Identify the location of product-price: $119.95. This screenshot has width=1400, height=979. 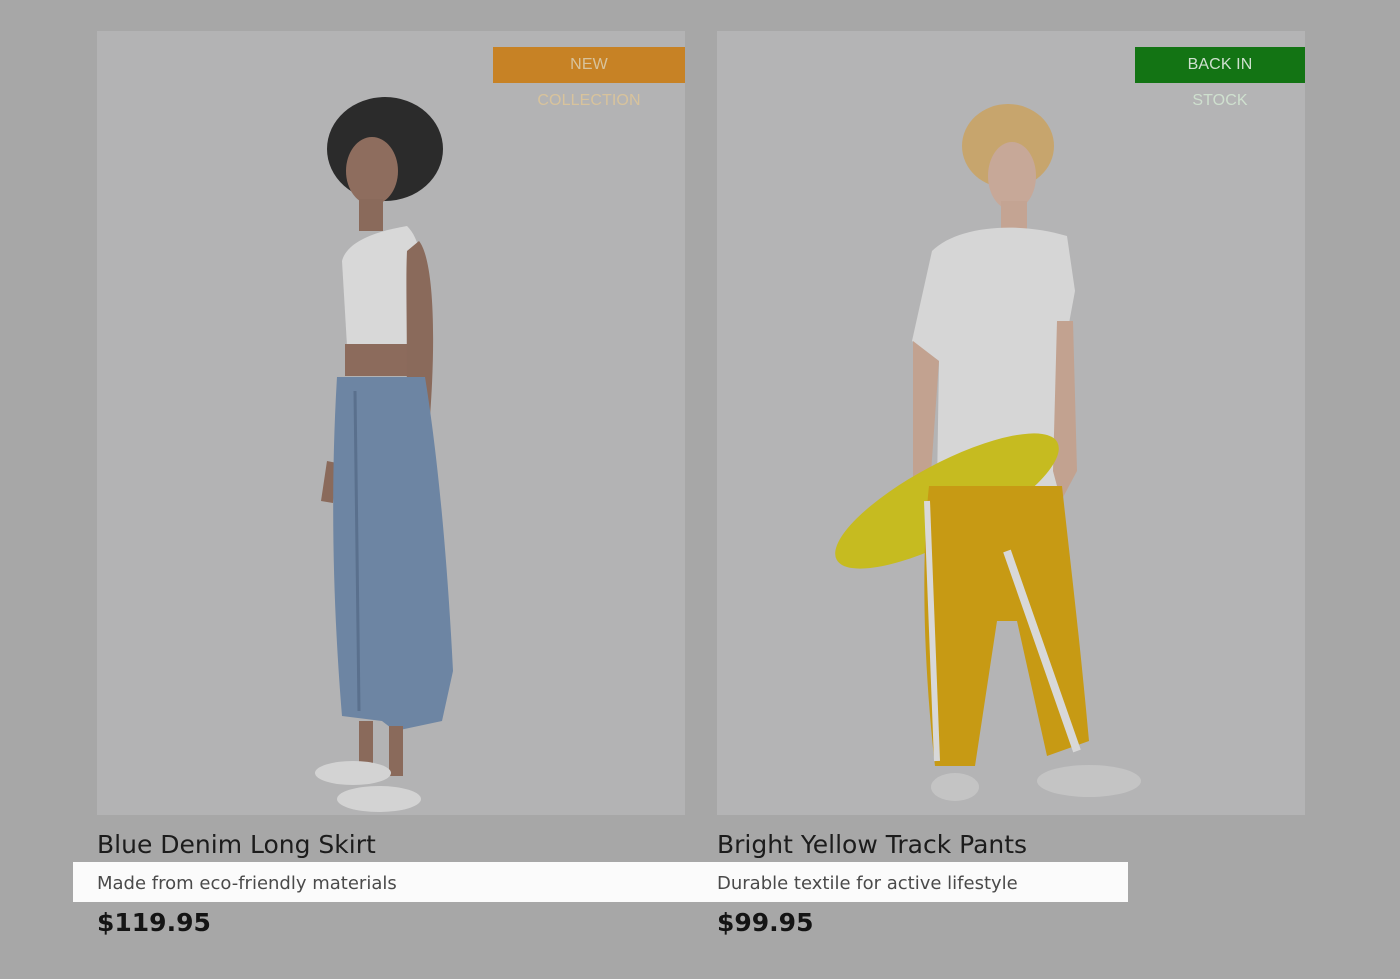
(154, 922).